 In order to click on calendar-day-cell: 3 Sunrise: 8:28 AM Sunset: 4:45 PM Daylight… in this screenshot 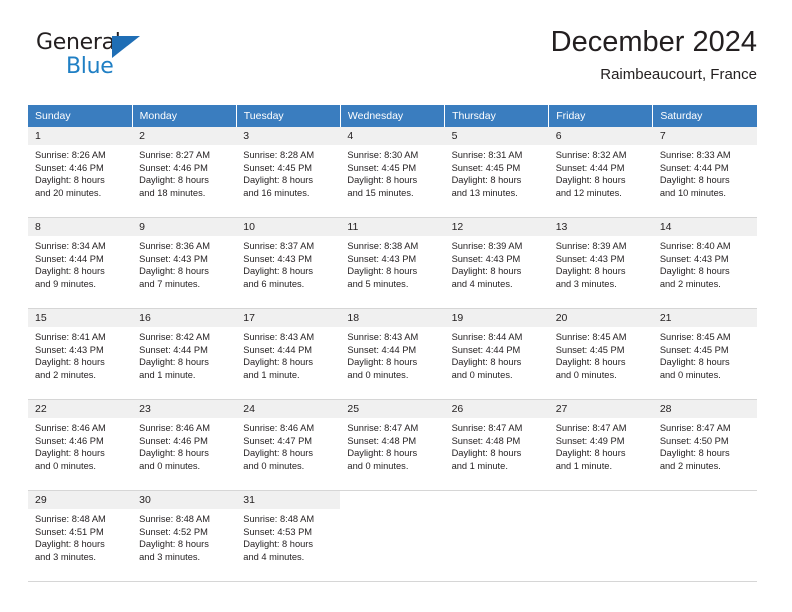, I will do `click(288, 172)`.